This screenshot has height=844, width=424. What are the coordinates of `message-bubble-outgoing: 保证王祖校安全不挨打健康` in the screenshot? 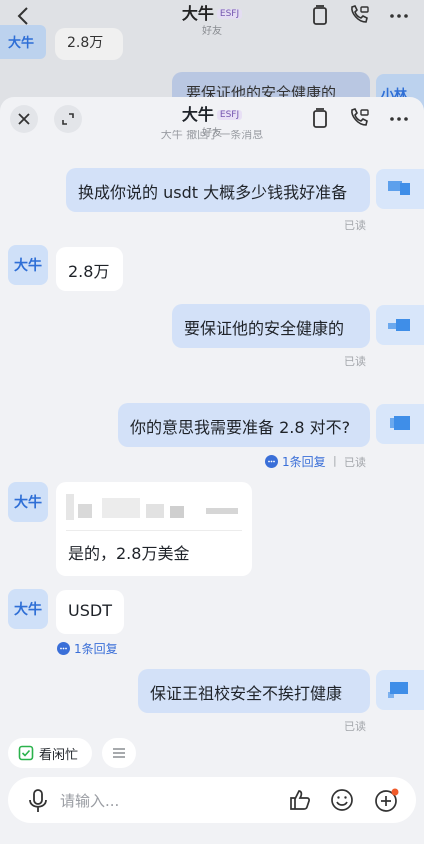 It's located at (254, 691).